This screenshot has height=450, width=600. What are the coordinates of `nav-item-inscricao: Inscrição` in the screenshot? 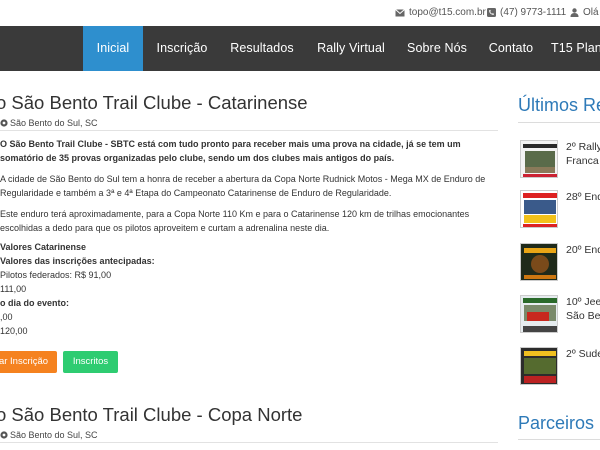 It's located at (182, 48).